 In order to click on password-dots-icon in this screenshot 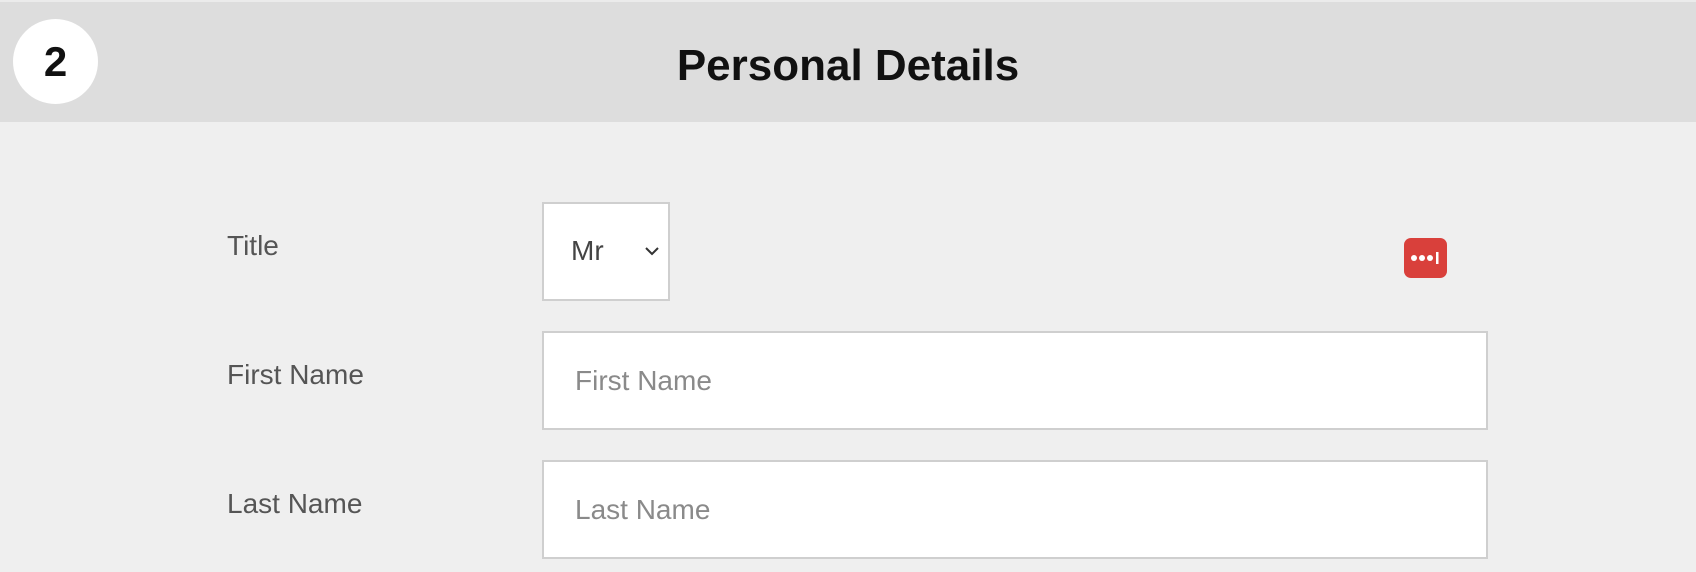, I will do `click(1424, 258)`.